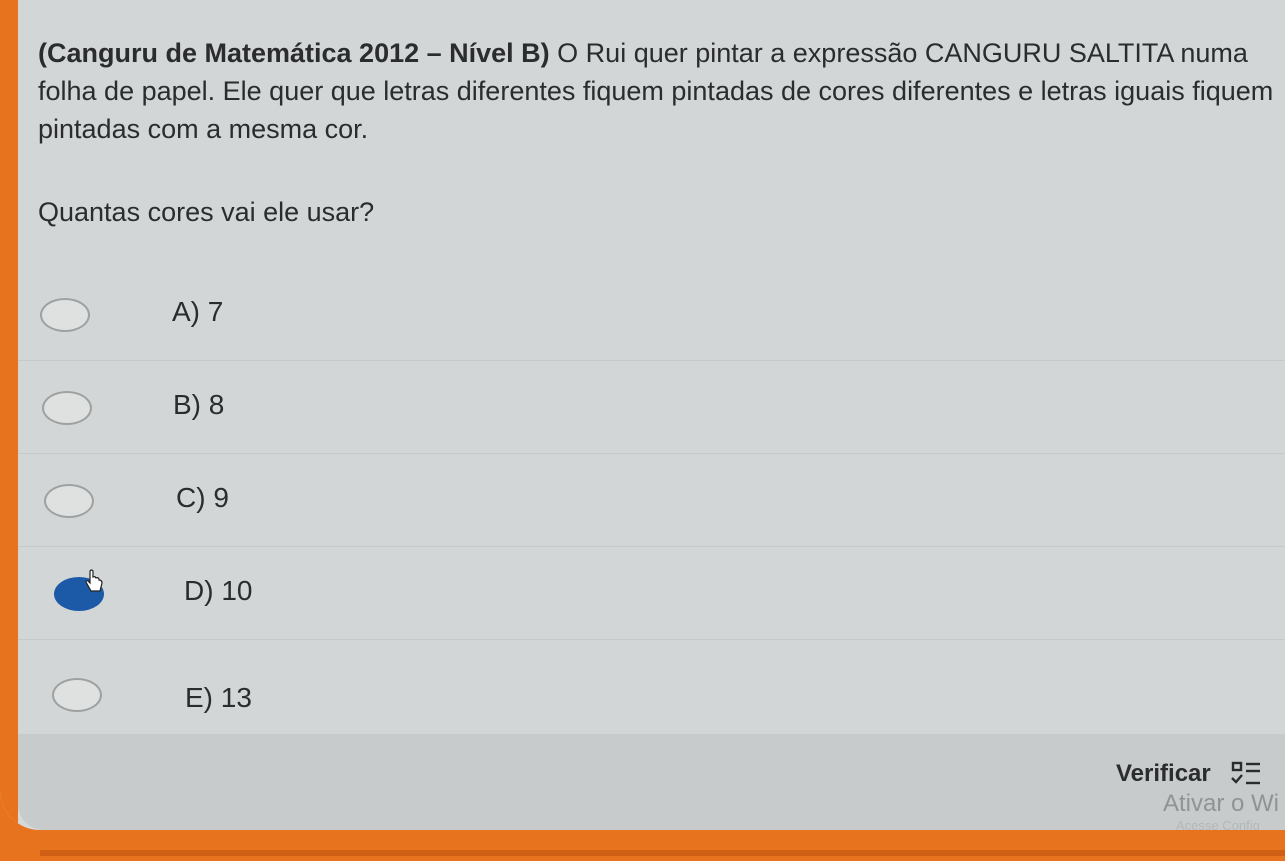  What do you see at coordinates (94, 580) in the screenshot?
I see `hand-cursor-icon` at bounding box center [94, 580].